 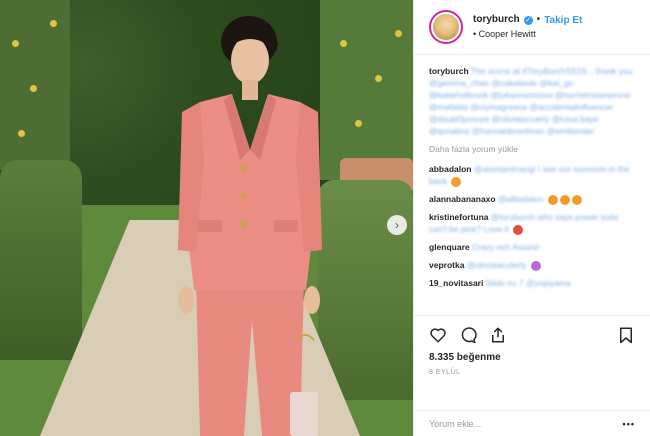 I want to click on comment-input, so click(x=526, y=423).